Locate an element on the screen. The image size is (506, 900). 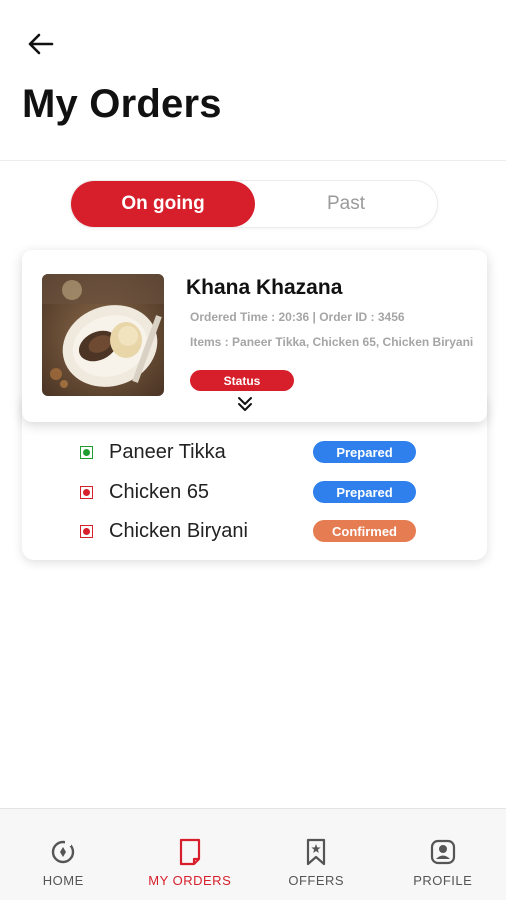
orders-tab-switch: On going Past is located at coordinates (254, 204).